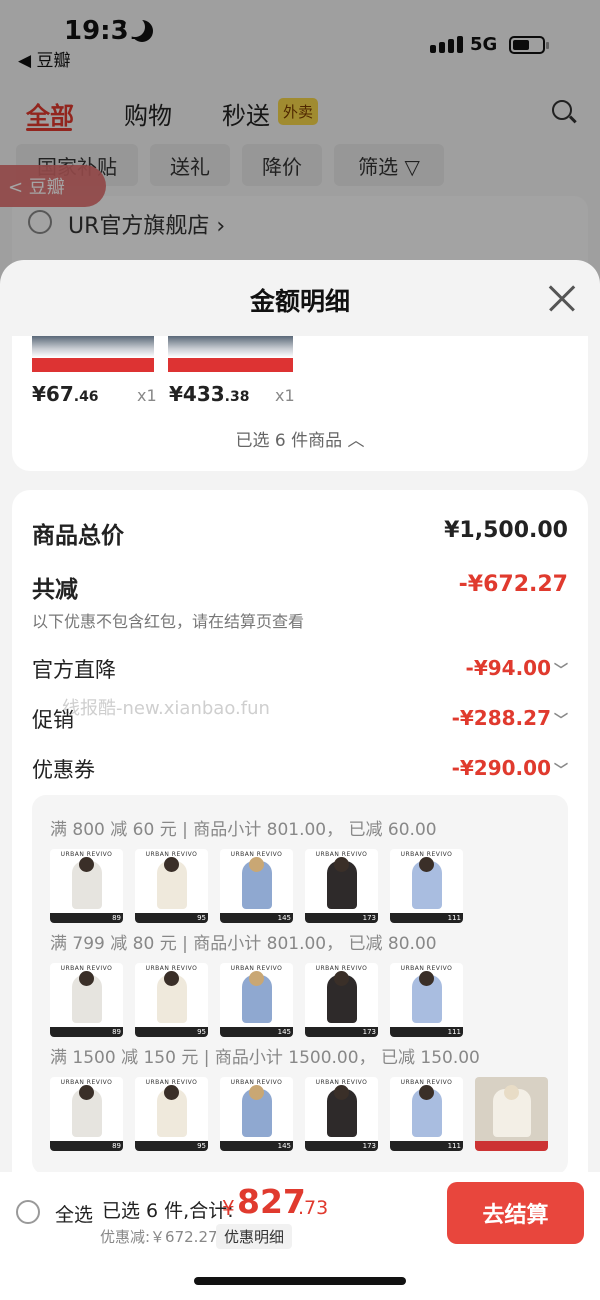  What do you see at coordinates (168, 1211) in the screenshot?
I see `selected-summary: 已选 6 件,合计:` at bounding box center [168, 1211].